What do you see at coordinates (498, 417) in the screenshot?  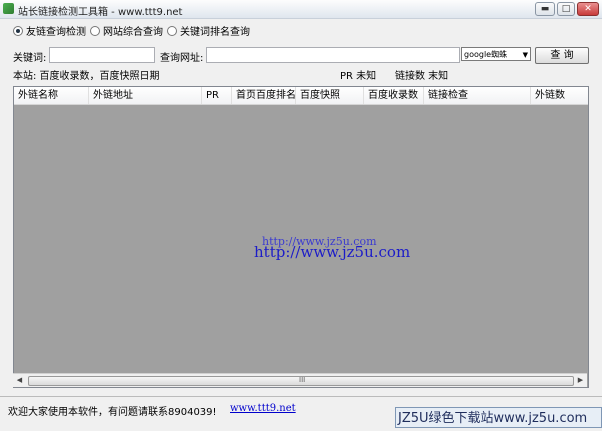 I see `brand-watermark: JZ5U绿色下载站www.jz5u.com` at bounding box center [498, 417].